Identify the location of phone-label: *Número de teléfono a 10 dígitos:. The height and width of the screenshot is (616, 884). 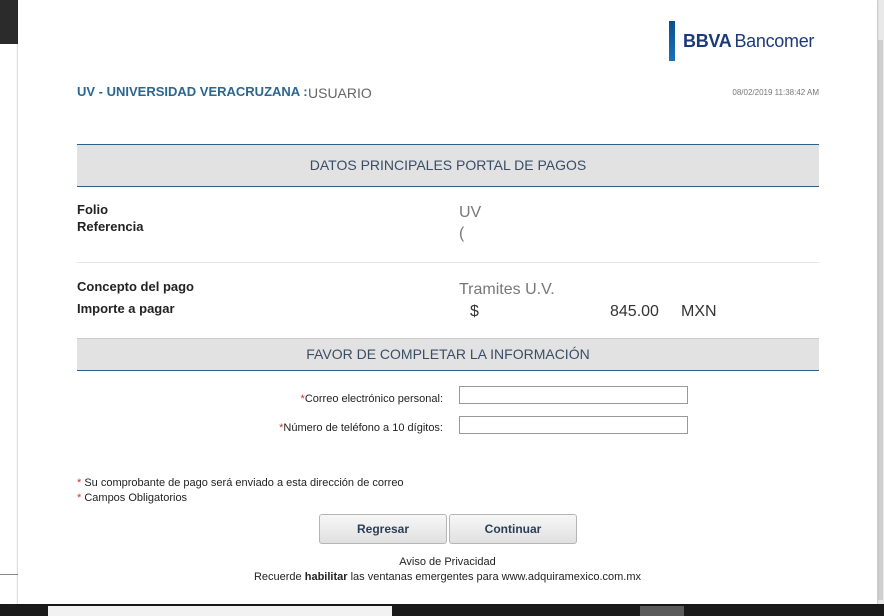
(361, 428).